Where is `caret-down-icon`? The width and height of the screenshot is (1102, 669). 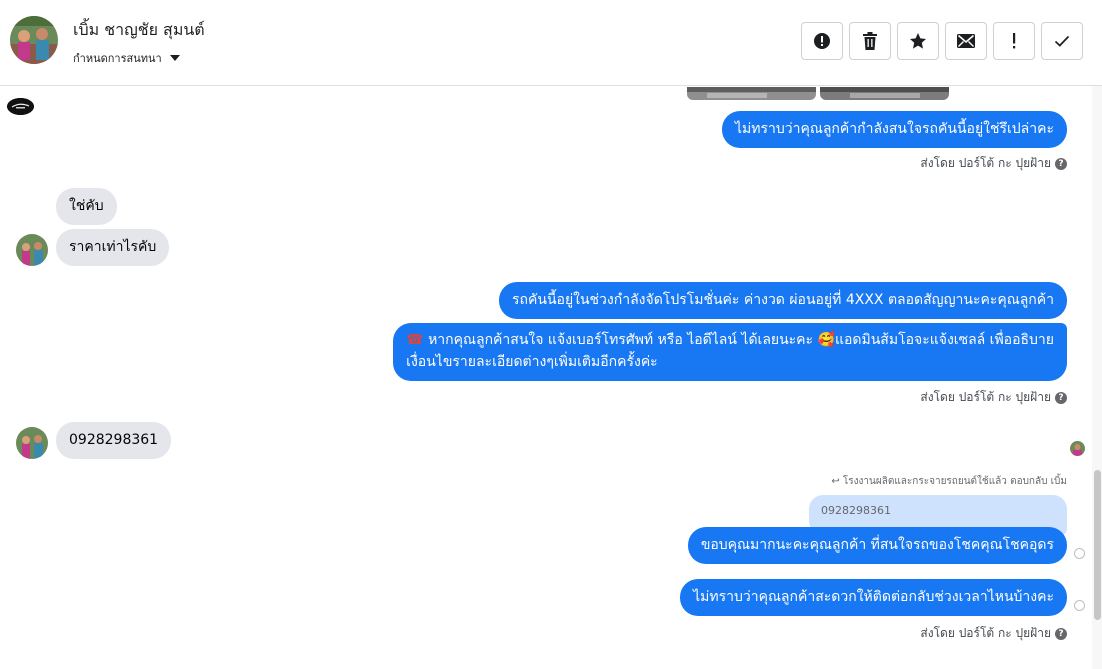 caret-down-icon is located at coordinates (174, 58).